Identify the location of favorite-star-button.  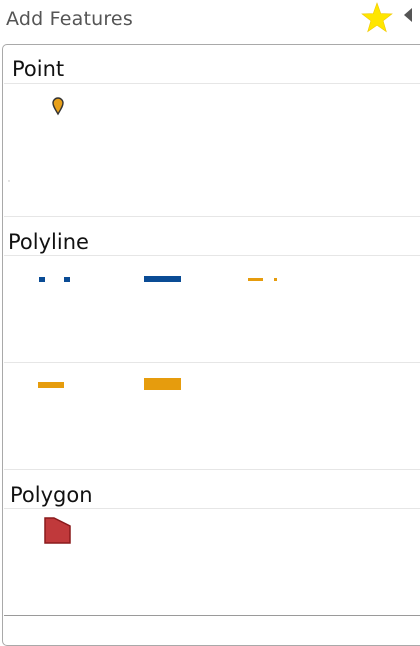
(377, 18).